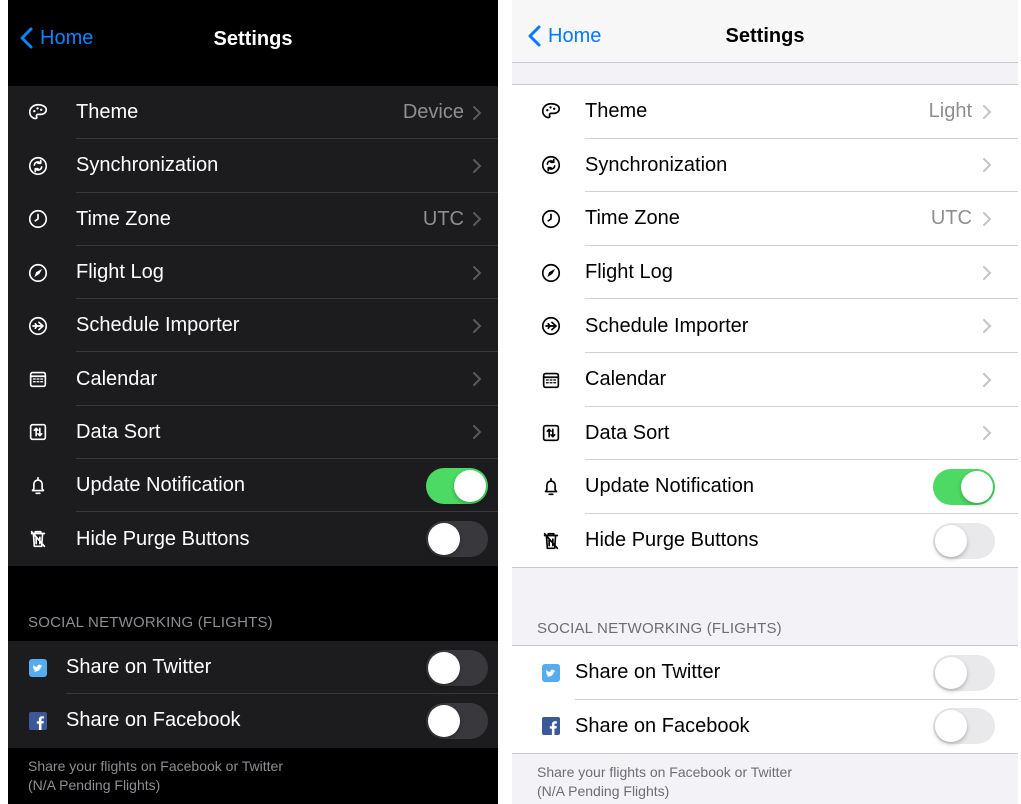 This screenshot has height=804, width=1021. What do you see at coordinates (153, 720) in the screenshot?
I see `row-label: Share on Facebook` at bounding box center [153, 720].